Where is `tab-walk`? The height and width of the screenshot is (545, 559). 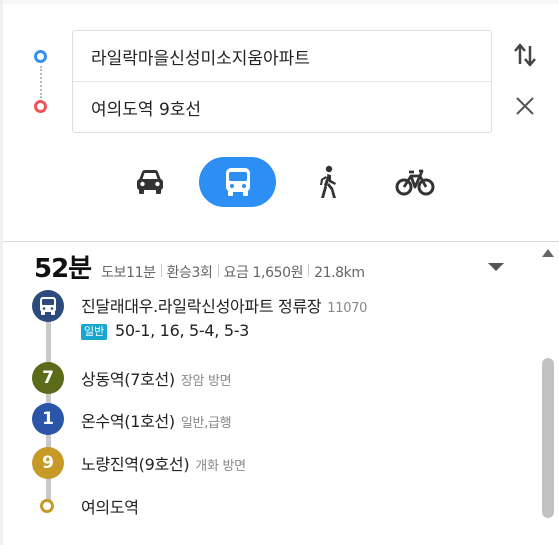 tab-walk is located at coordinates (328, 182).